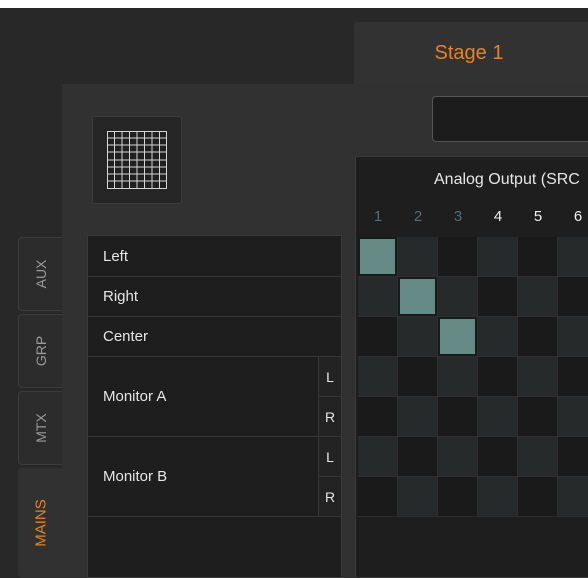 Image resolution: width=588 pixels, height=578 pixels. I want to click on tab-aux: AUX, so click(40, 274).